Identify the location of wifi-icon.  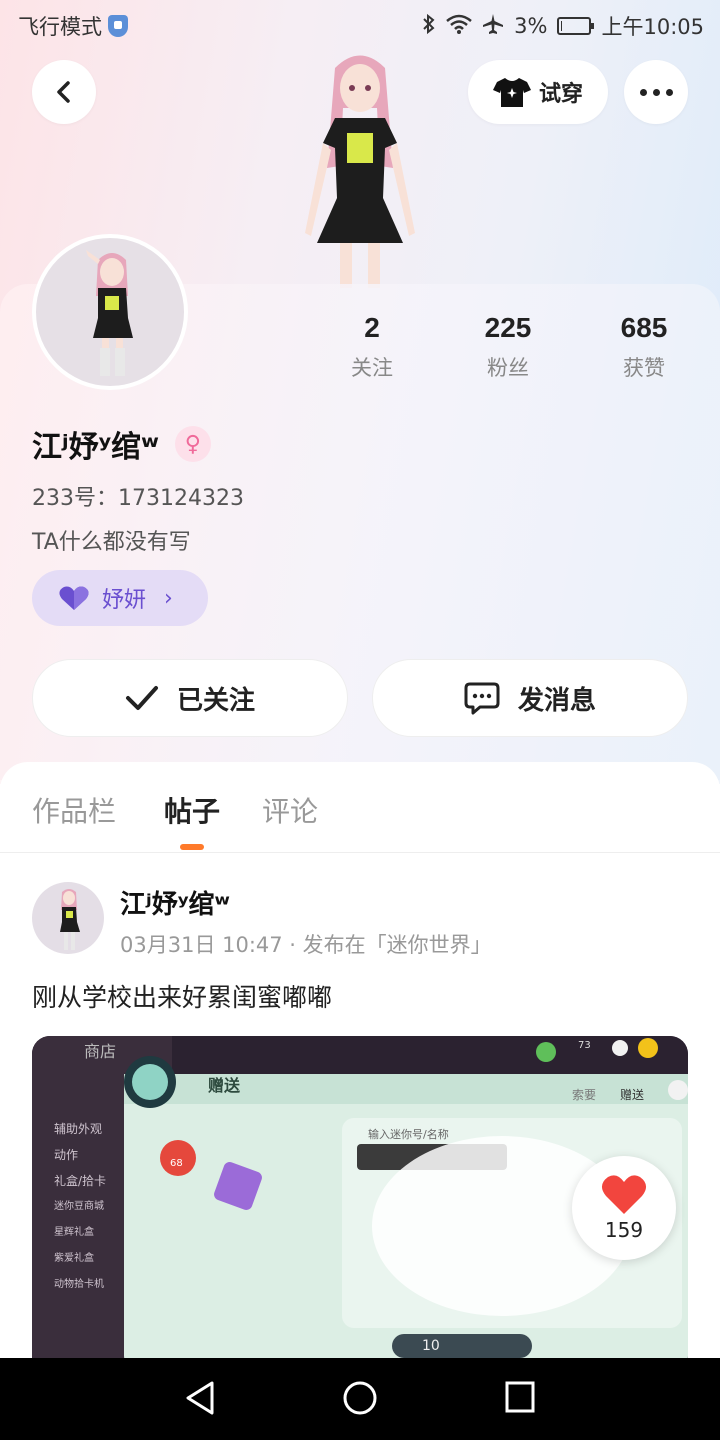
(459, 26).